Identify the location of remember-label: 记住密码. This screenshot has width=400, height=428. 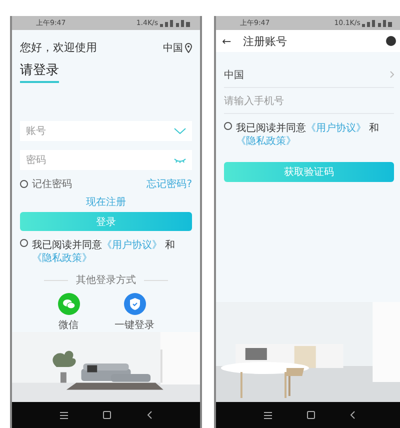
(52, 184).